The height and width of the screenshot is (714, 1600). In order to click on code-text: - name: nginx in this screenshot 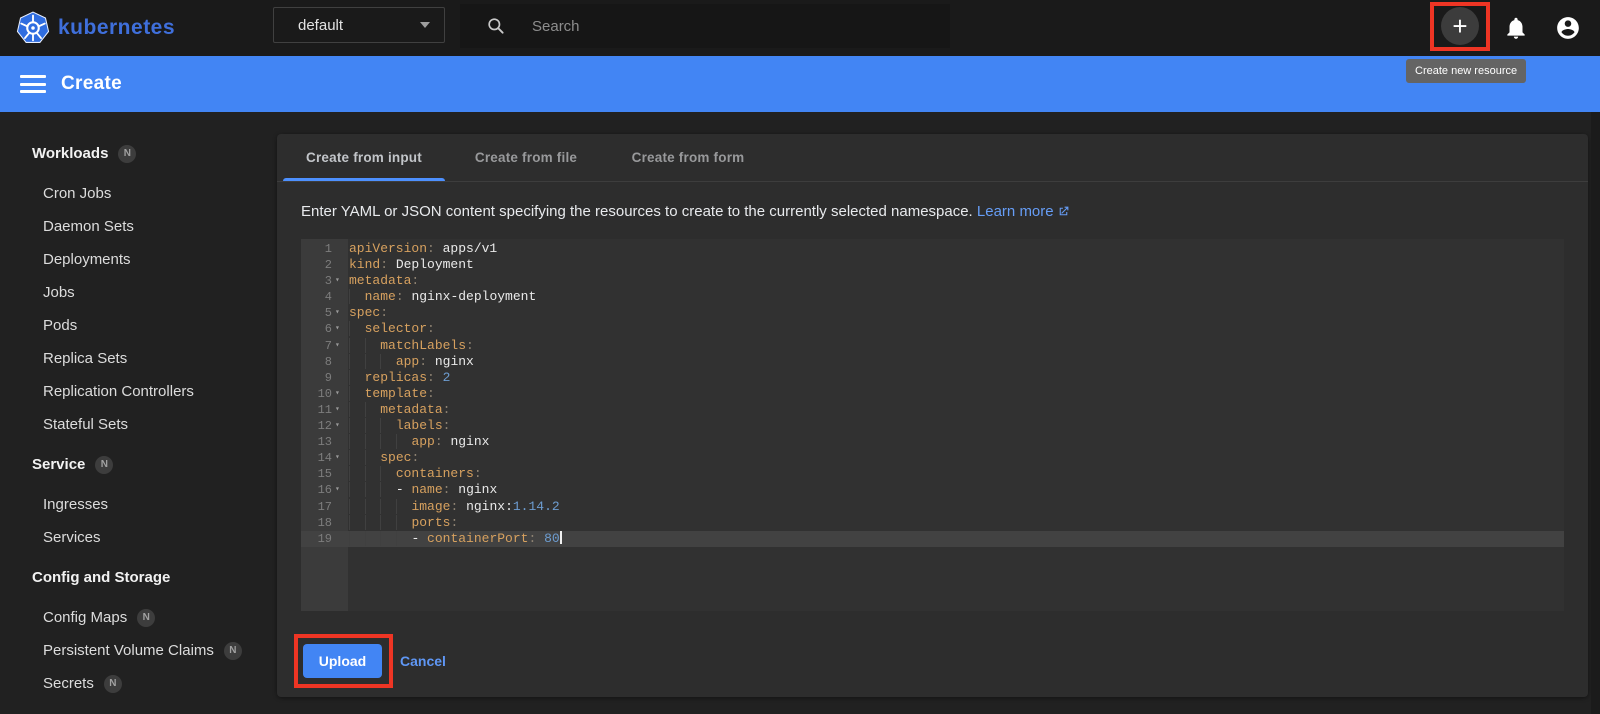, I will do `click(956, 490)`.